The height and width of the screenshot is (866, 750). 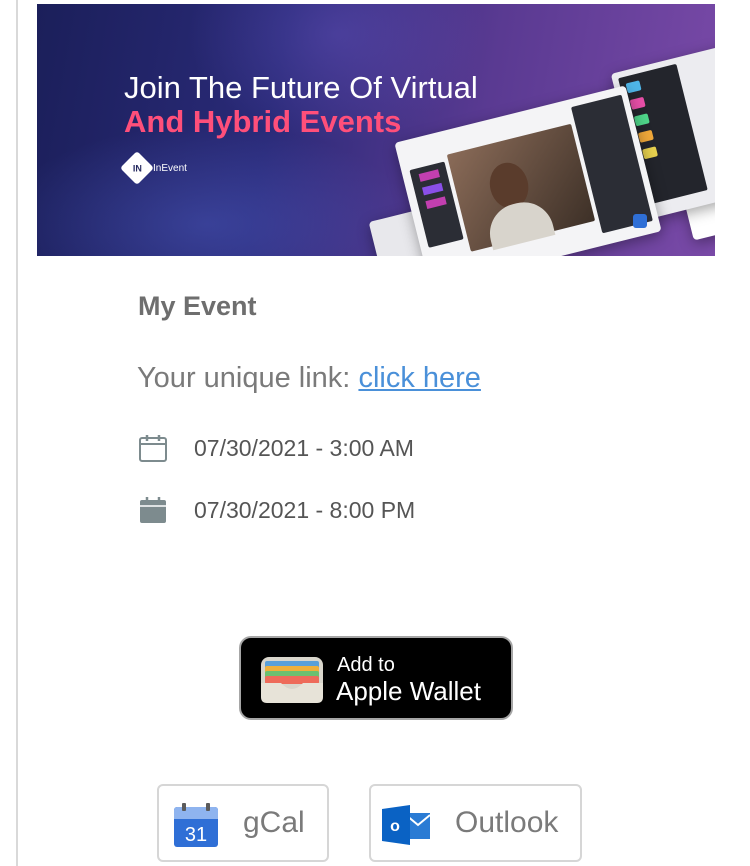 What do you see at coordinates (305, 509) in the screenshot?
I see `event-end-datetime: 07/30/2021 - 8:00 PM` at bounding box center [305, 509].